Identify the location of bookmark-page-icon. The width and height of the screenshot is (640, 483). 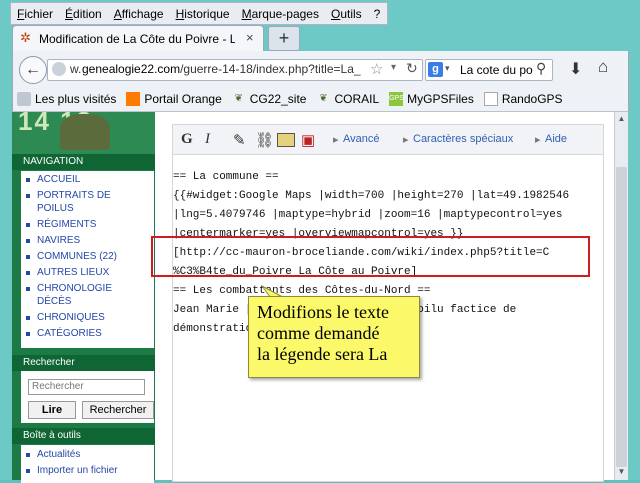
(24, 99).